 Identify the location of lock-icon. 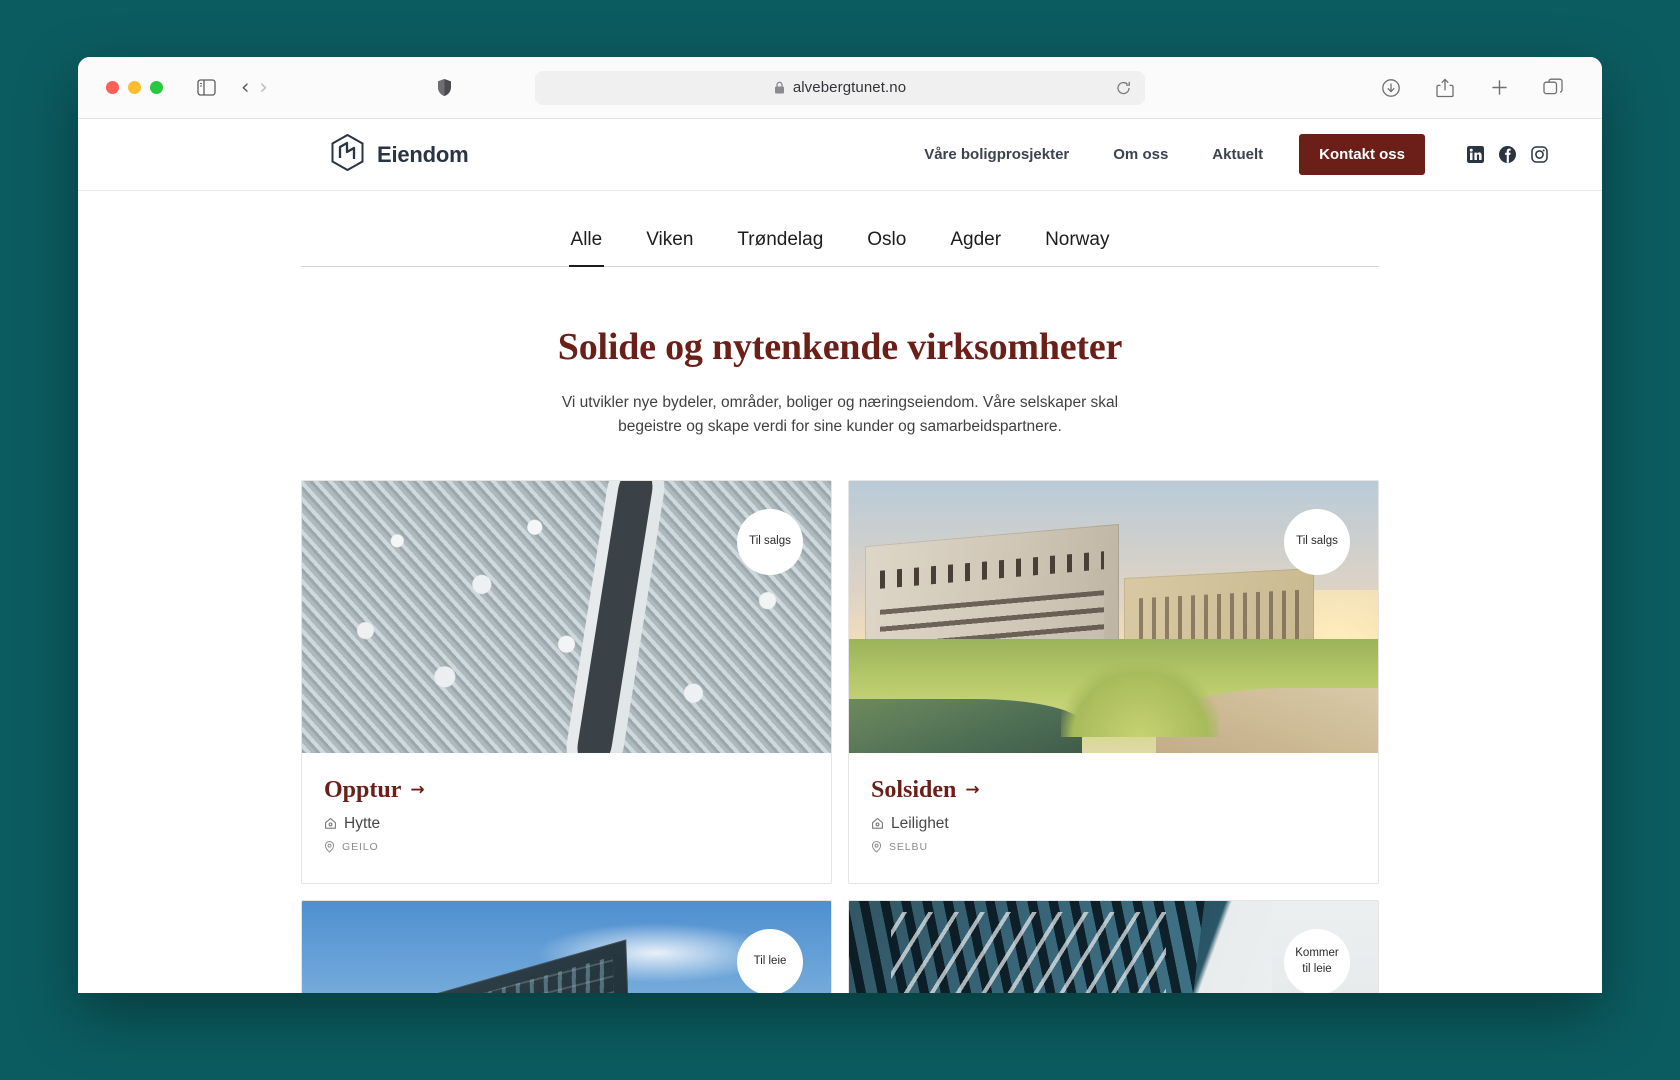
(779, 87).